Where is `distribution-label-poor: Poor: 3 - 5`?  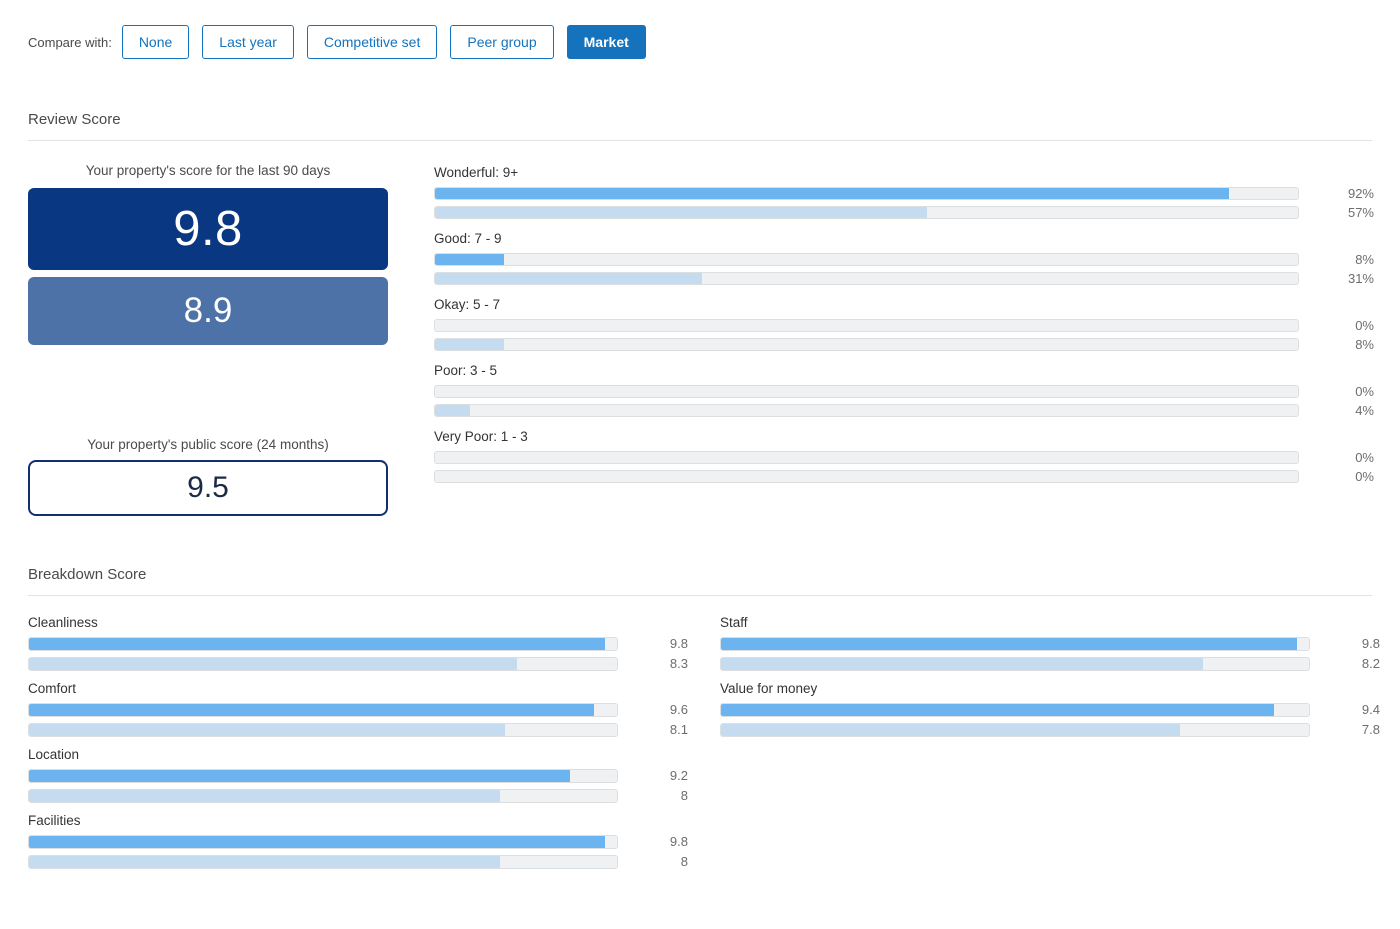
distribution-label-poor: Poor: 3 - 5 is located at coordinates (466, 370).